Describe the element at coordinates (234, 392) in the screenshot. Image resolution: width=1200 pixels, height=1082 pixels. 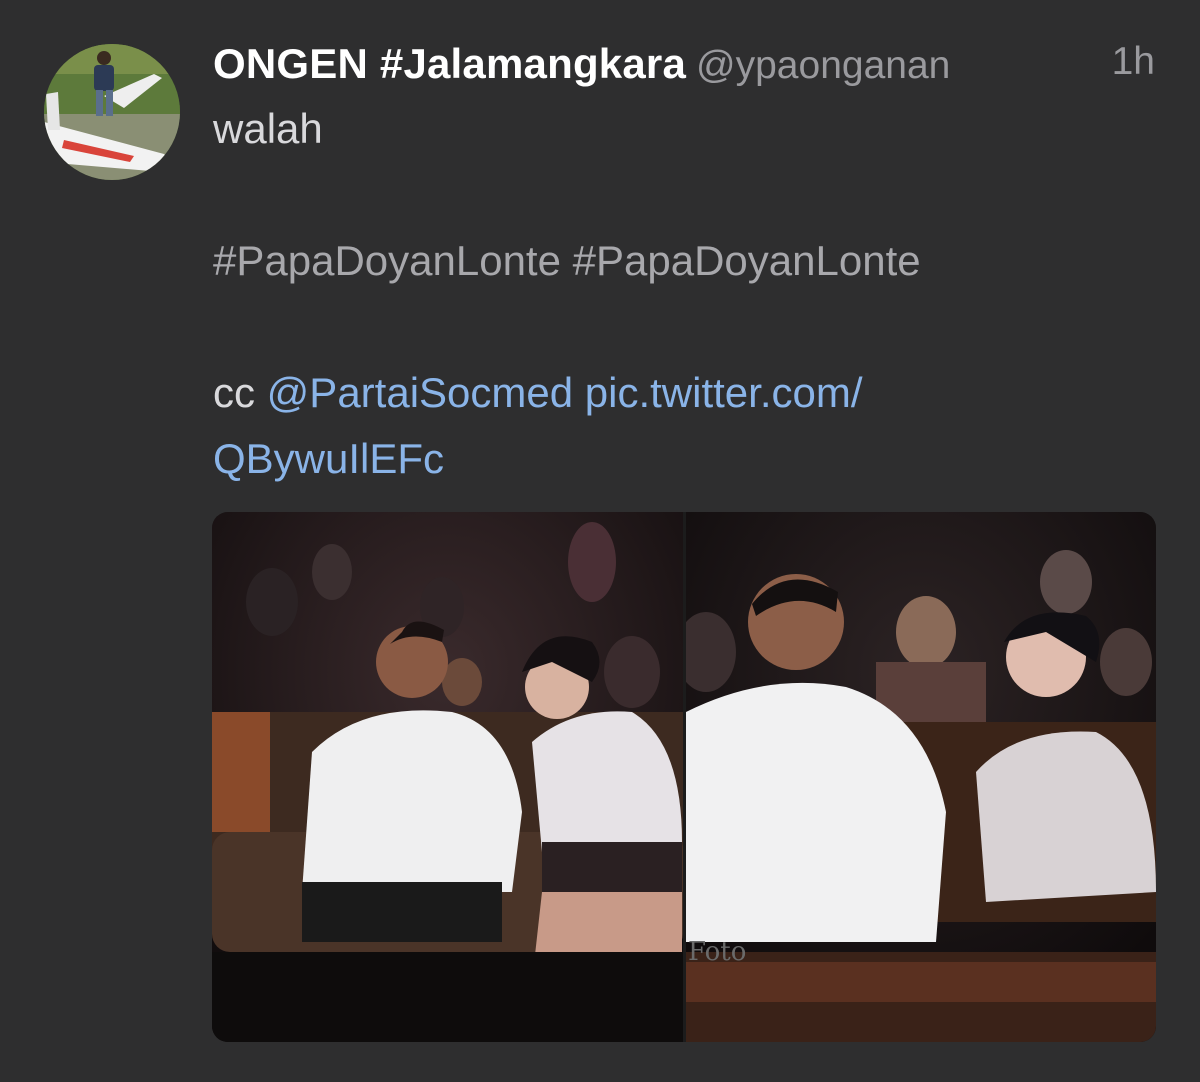
I see `cc-label: cc` at that location.